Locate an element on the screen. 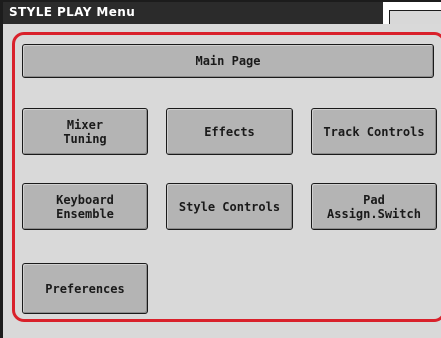  pad-assign-switch-label: Pad Assign.Switch is located at coordinates (374, 206).